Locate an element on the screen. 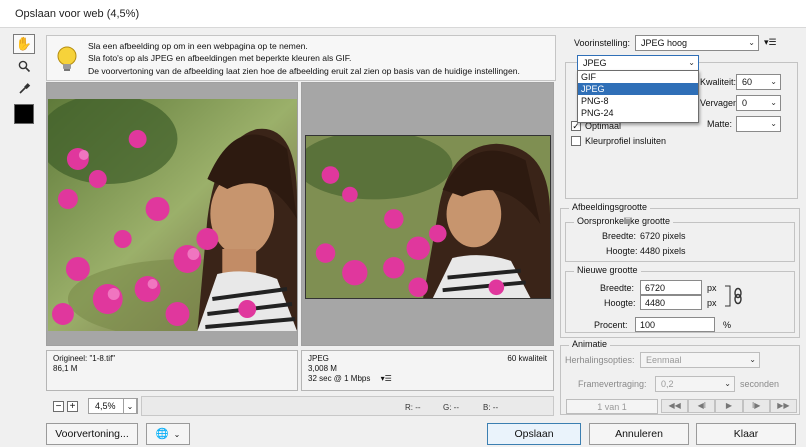  width-label: Breedte: is located at coordinates (617, 288).